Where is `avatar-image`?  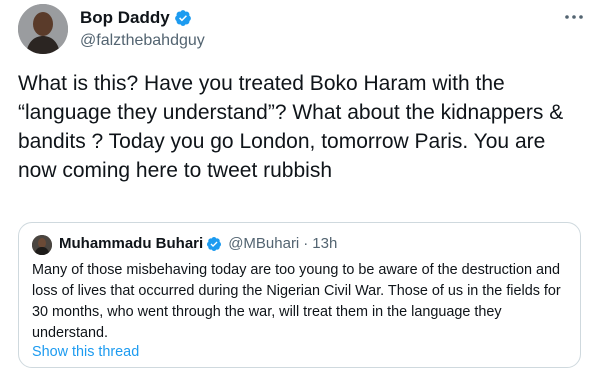 avatar-image is located at coordinates (43, 29).